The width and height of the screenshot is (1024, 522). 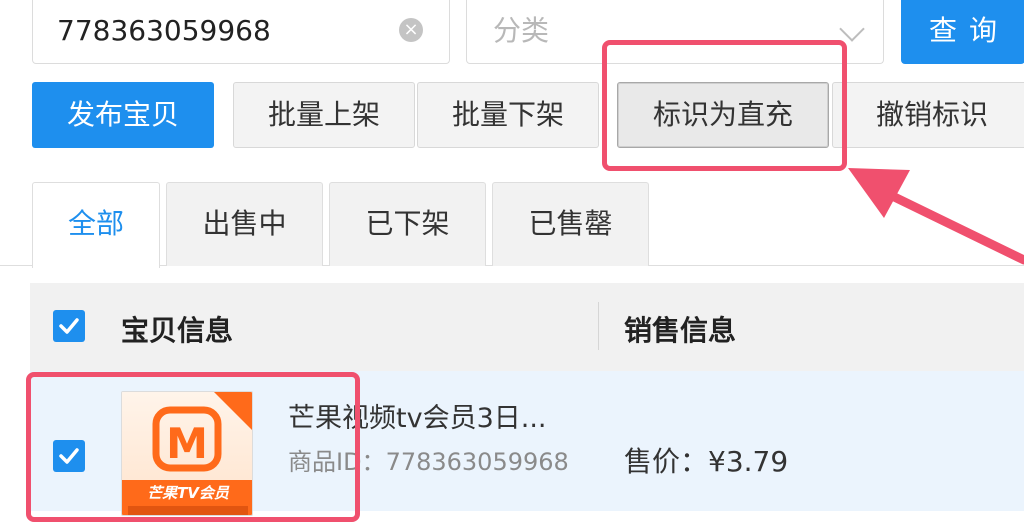 I want to click on clear-icon: ×, so click(x=411, y=30).